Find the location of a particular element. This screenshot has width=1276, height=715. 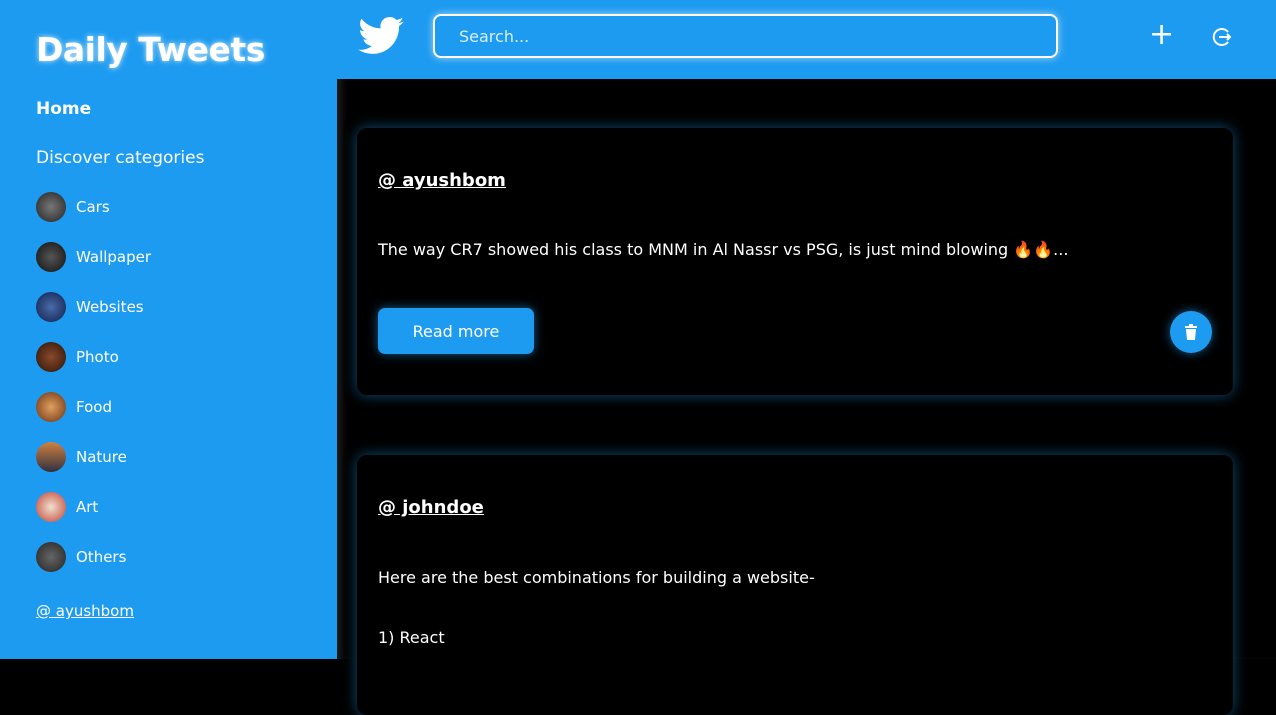

category-wallpaper: Wallpaper is located at coordinates (93, 257).